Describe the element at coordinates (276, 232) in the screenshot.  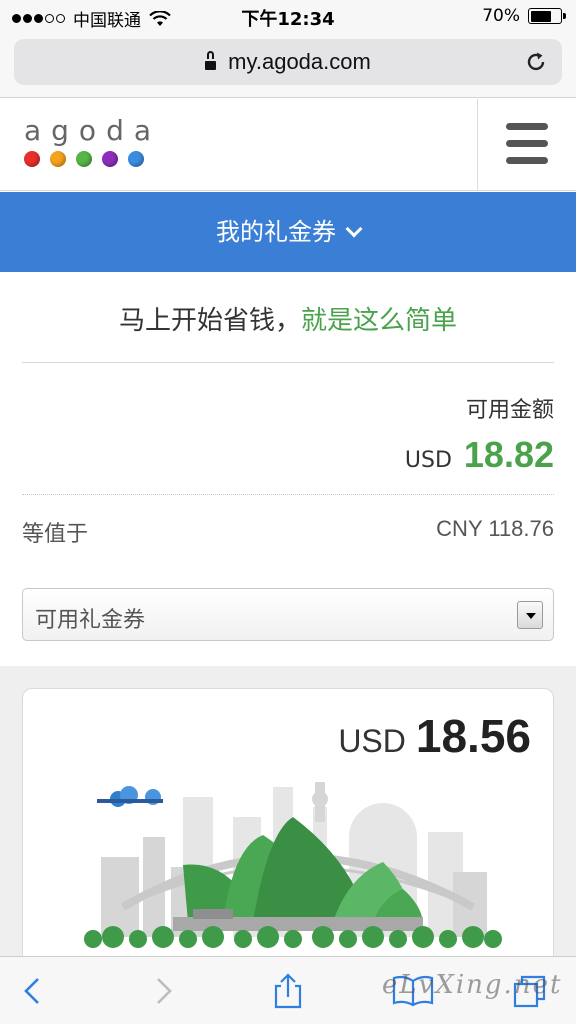
I see `coupon-nav-title: 我的礼金券` at that location.